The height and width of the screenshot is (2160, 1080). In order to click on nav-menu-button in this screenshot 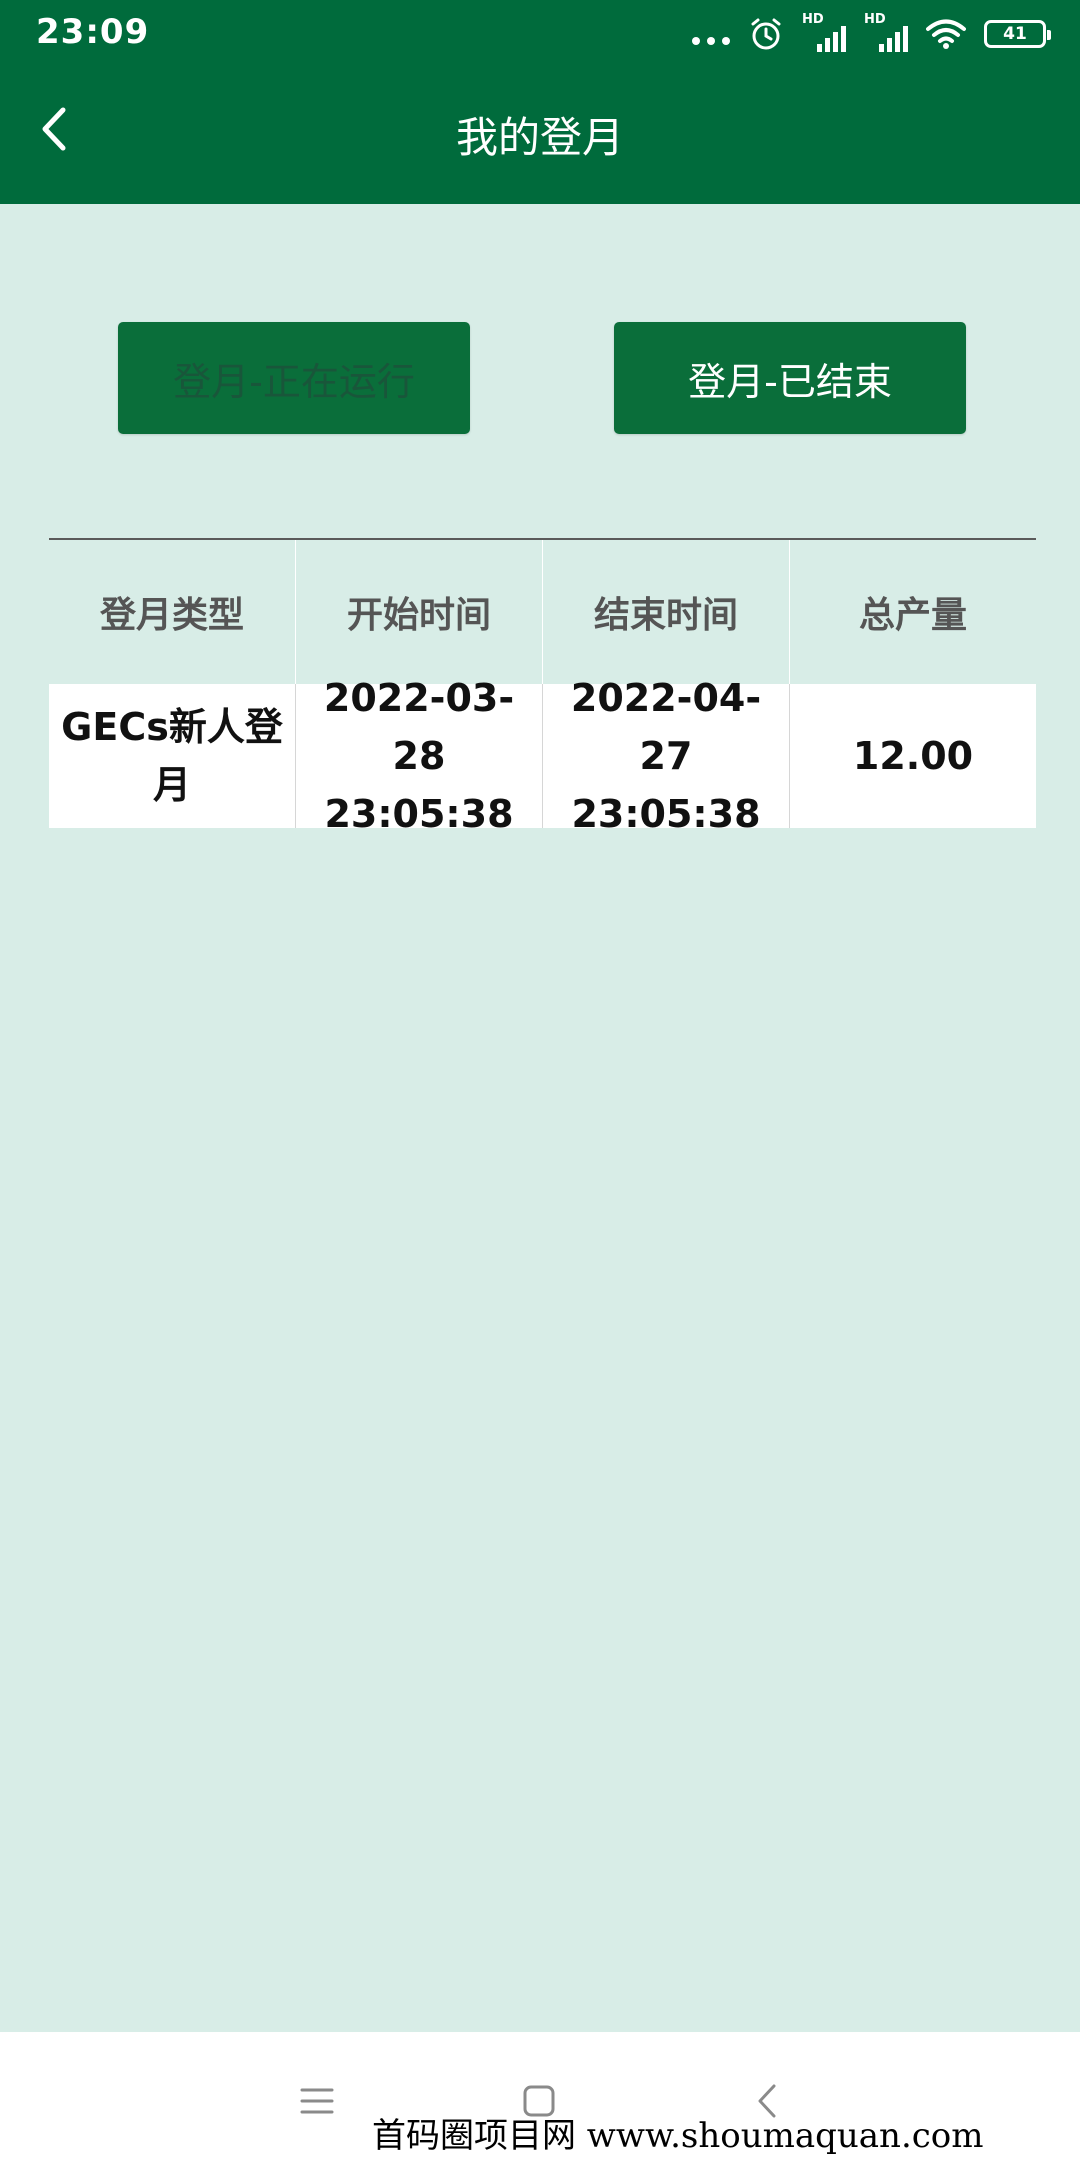, I will do `click(317, 2101)`.